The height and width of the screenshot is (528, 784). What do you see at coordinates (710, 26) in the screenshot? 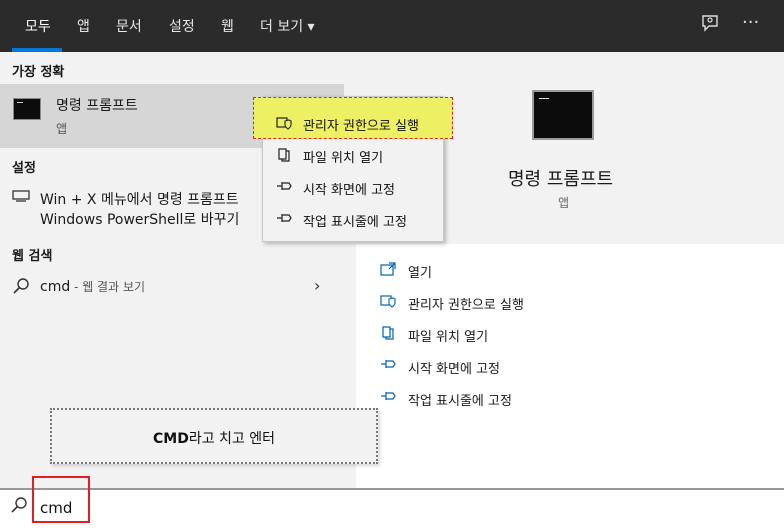
I see `feedback-icon` at bounding box center [710, 26].